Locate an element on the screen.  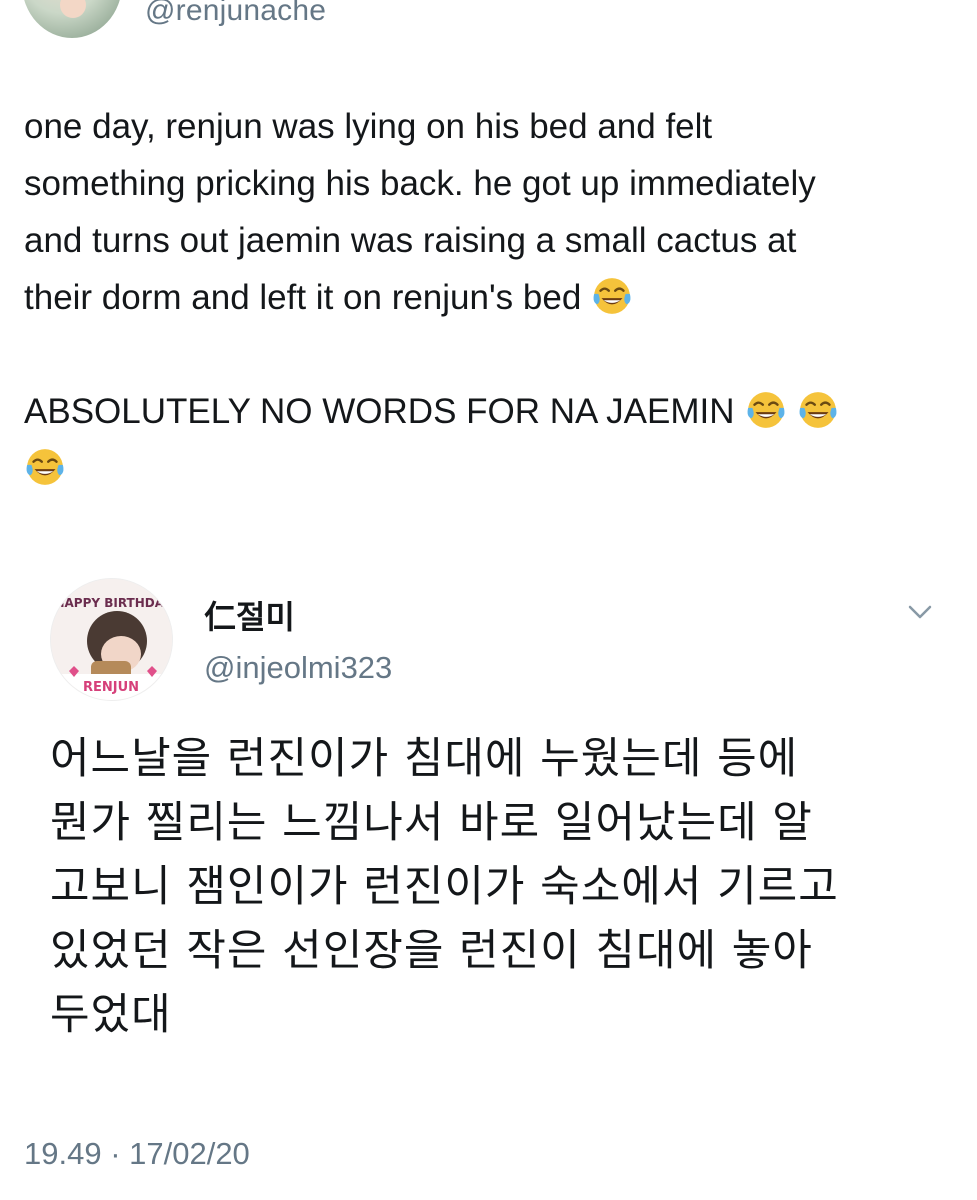
quoted-author-avatar: HAPPY BIRTHDAY RENJUN is located at coordinates (111, 639).